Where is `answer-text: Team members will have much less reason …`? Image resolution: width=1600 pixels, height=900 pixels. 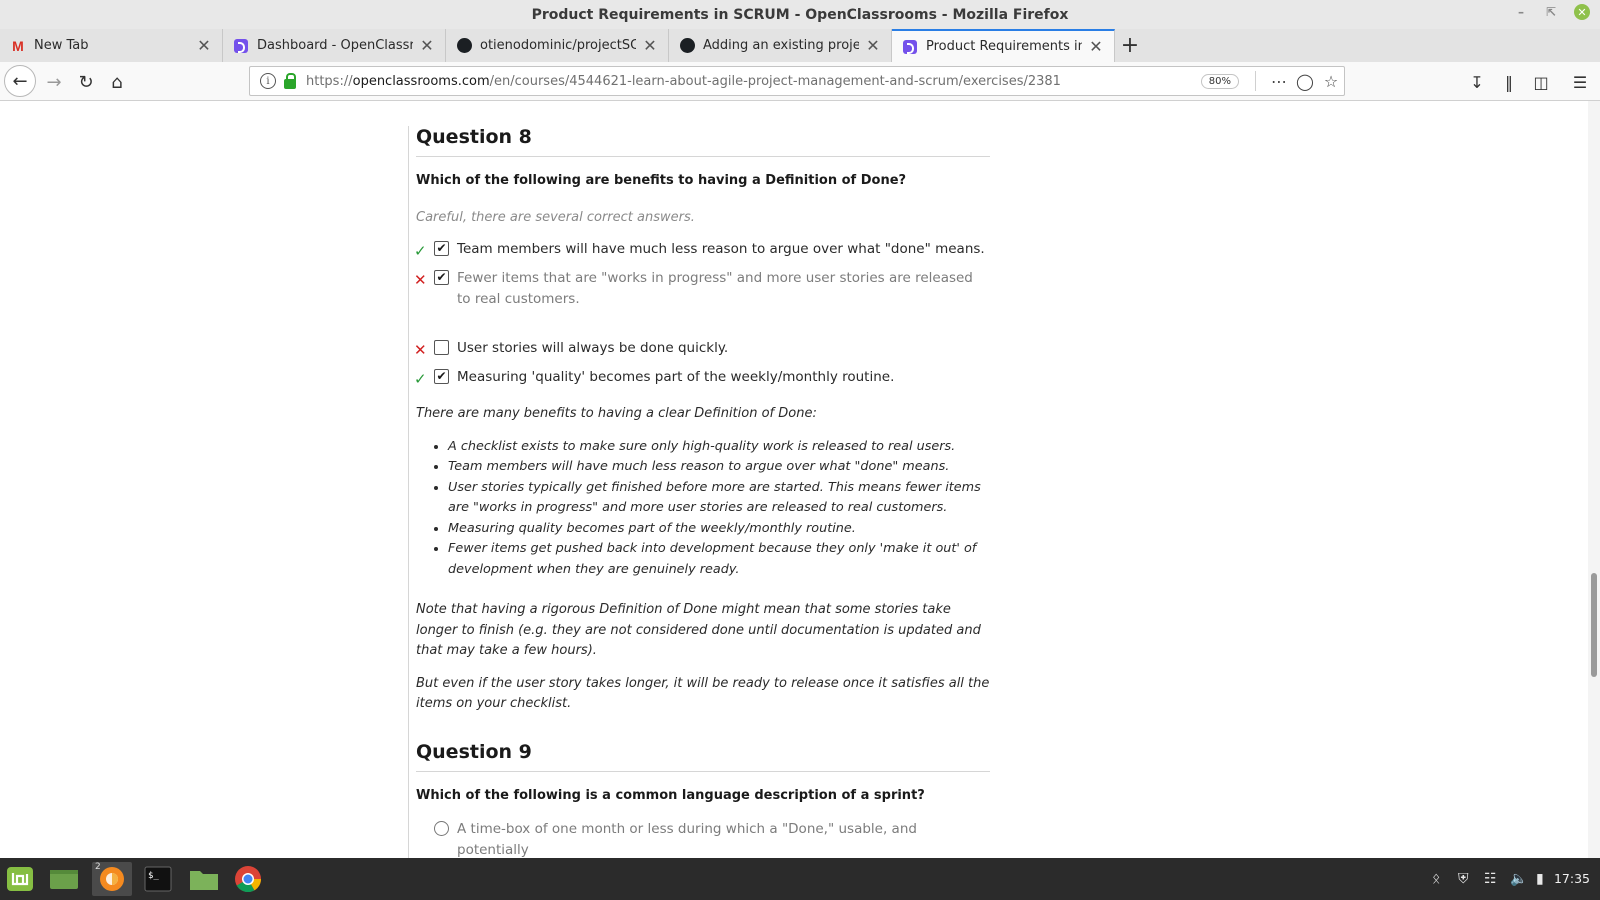 answer-text: Team members will have much less reason … is located at coordinates (721, 249).